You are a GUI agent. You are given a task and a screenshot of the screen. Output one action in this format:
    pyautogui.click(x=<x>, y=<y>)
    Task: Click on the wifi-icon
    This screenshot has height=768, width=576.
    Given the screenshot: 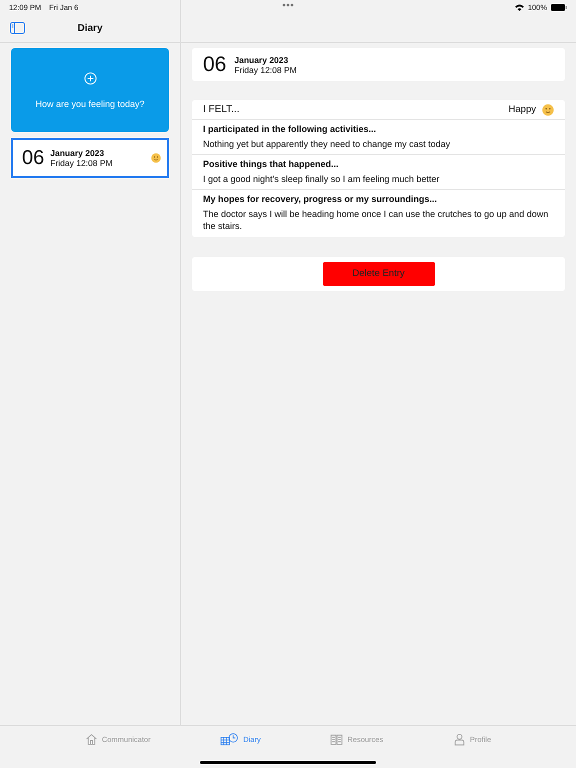 What is the action you would take?
    pyautogui.click(x=519, y=7)
    